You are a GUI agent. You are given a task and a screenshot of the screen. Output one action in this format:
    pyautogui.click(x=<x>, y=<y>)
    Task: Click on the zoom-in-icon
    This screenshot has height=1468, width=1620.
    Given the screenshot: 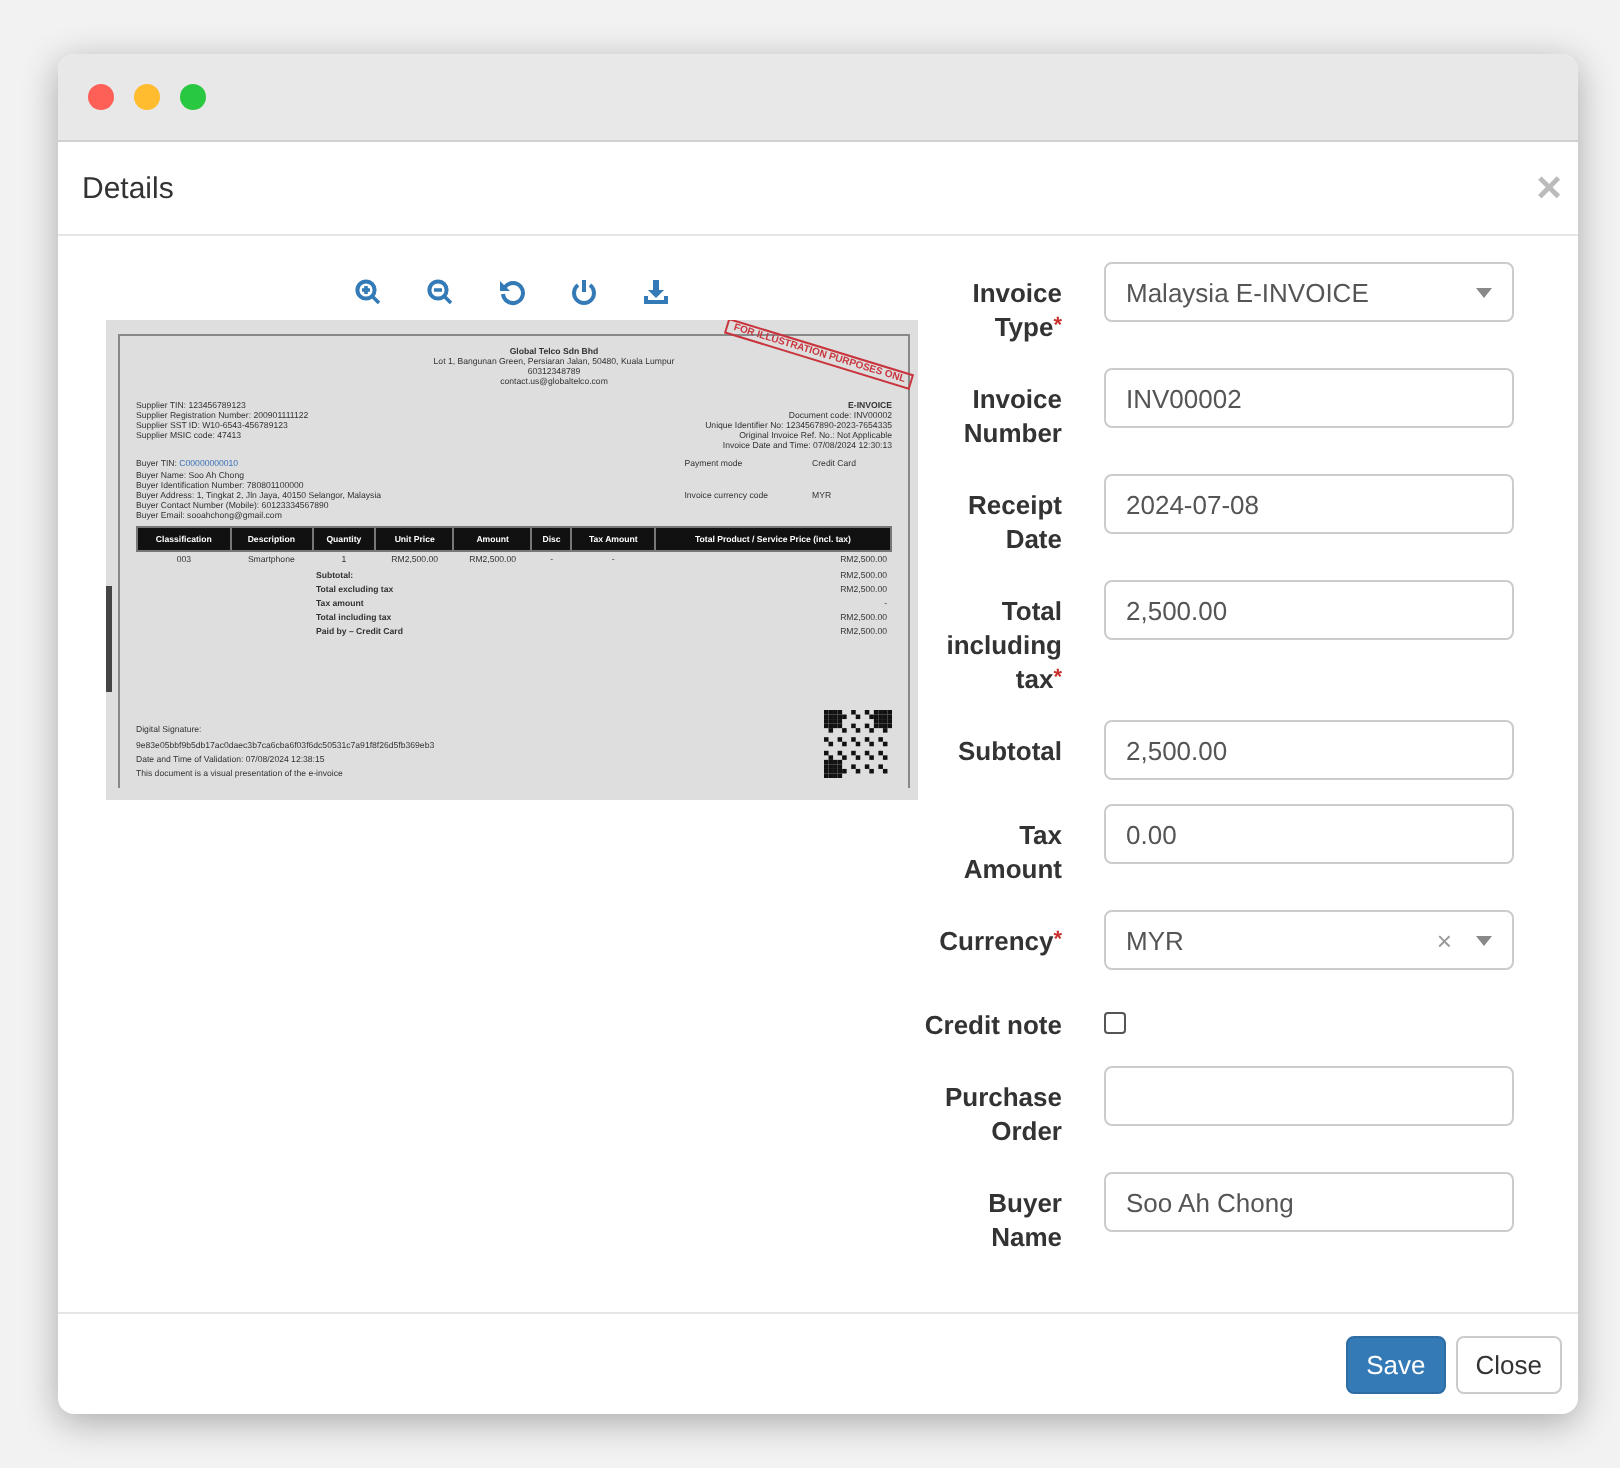 What is the action you would take?
    pyautogui.click(x=368, y=292)
    